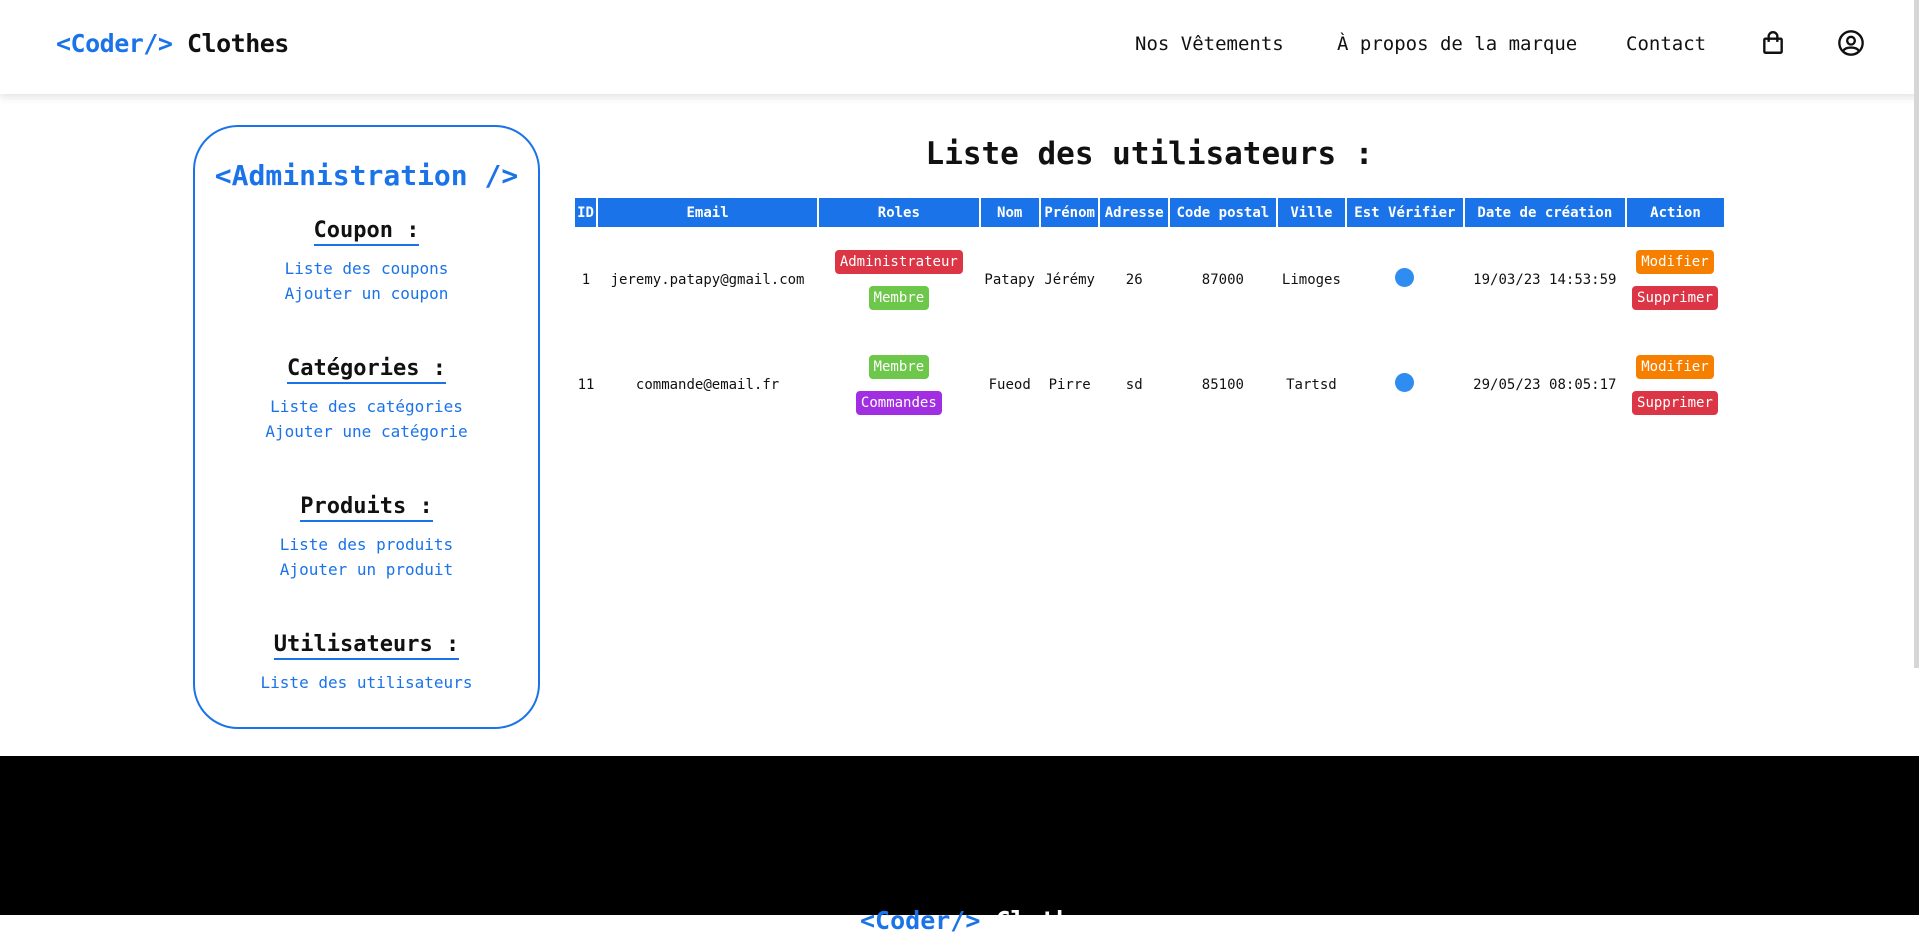  I want to click on logo-brand-text: Clothes, so click(237, 43).